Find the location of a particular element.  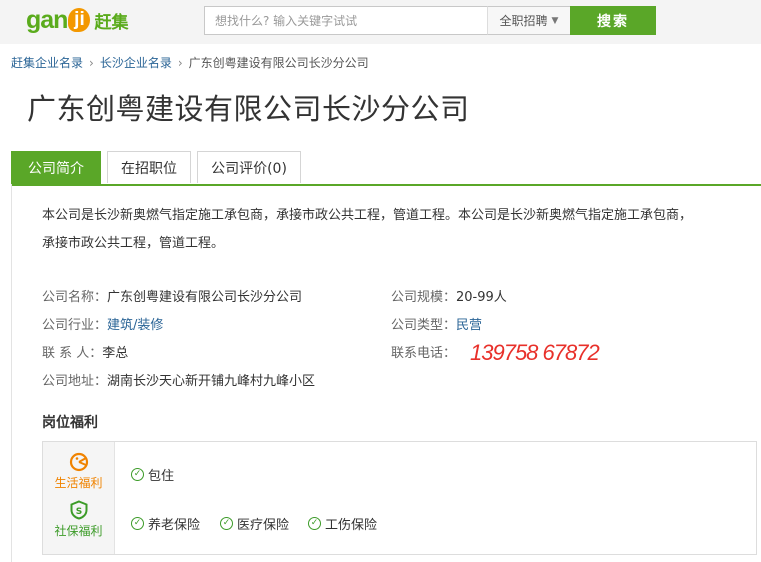

benefit-item: ✓ 包住 is located at coordinates (152, 474).